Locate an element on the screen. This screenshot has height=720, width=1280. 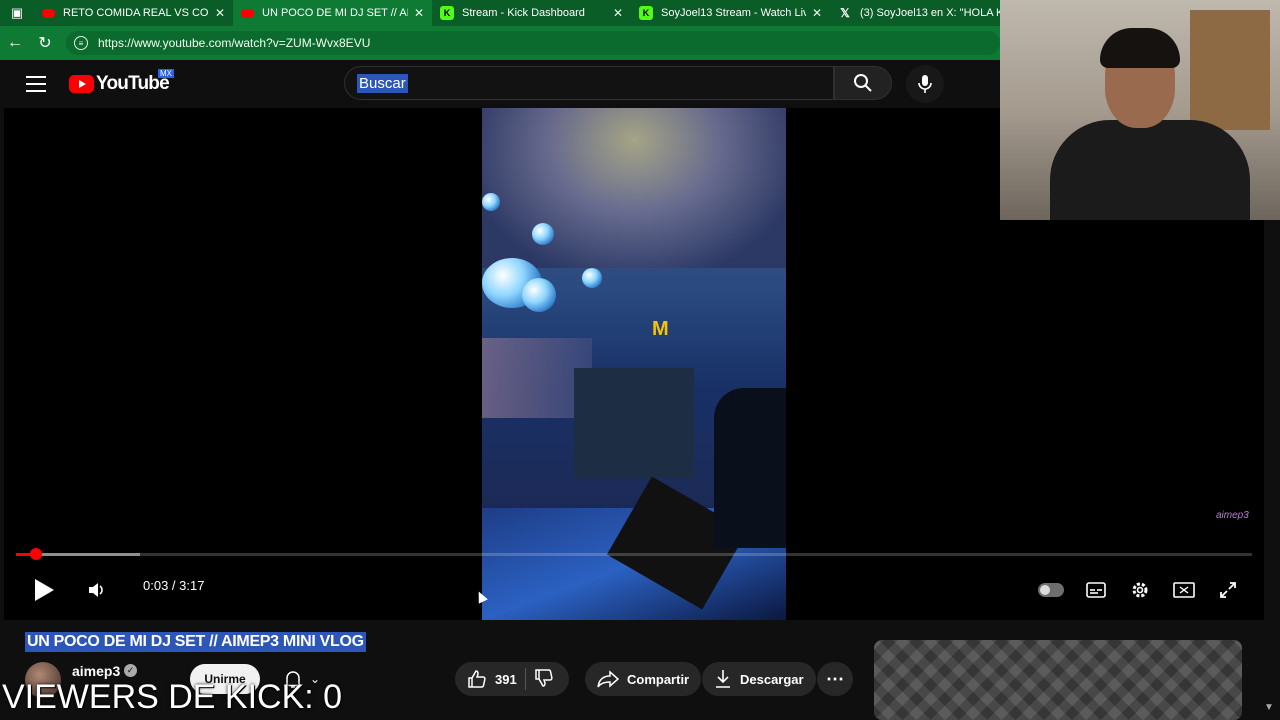
time-display: 0:03 / 3:17 is located at coordinates (174, 585).